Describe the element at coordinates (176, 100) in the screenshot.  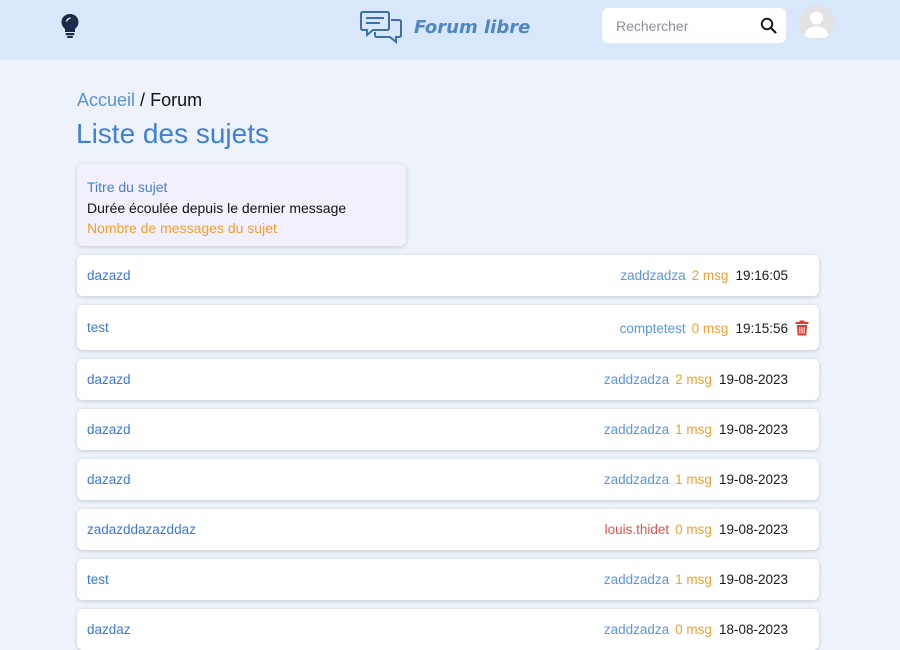
I see `breadcrumb-current: Forum` at that location.